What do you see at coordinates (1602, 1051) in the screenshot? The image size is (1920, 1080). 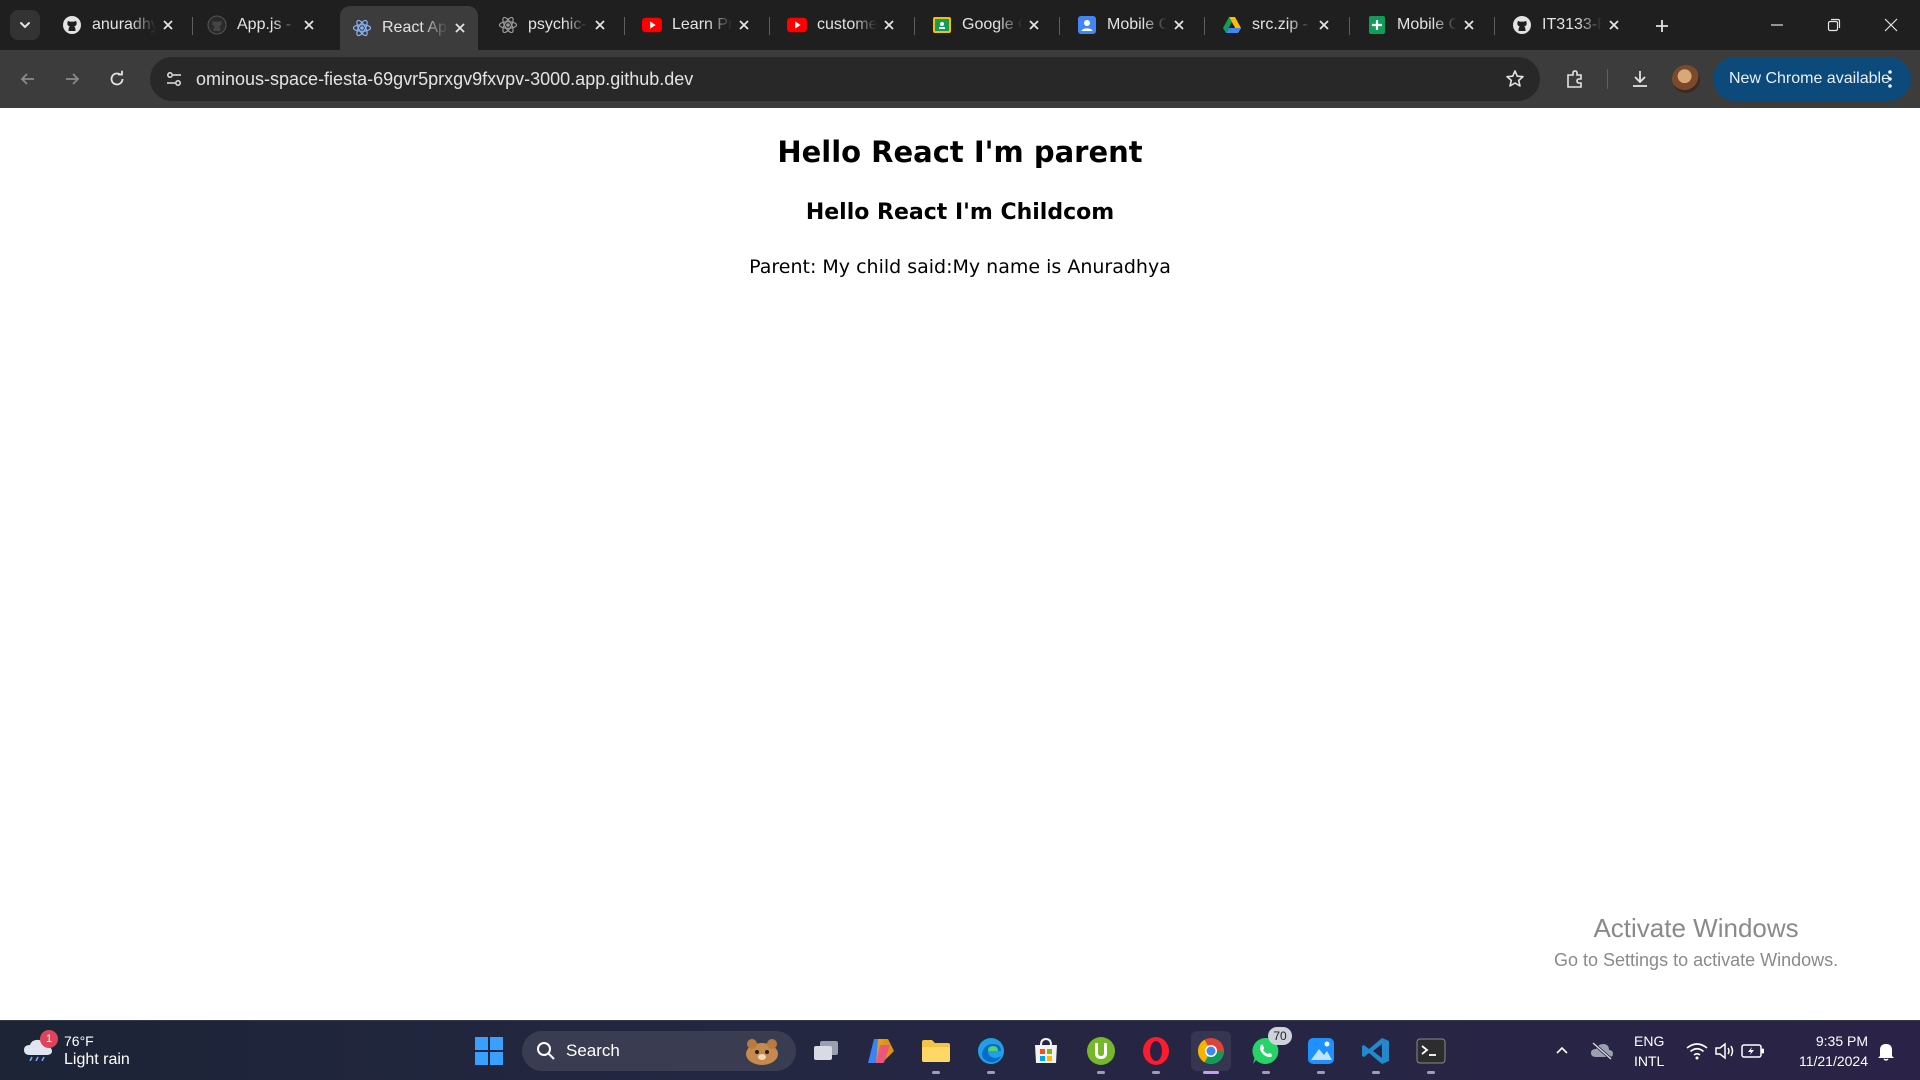 I see `onedrive-button` at bounding box center [1602, 1051].